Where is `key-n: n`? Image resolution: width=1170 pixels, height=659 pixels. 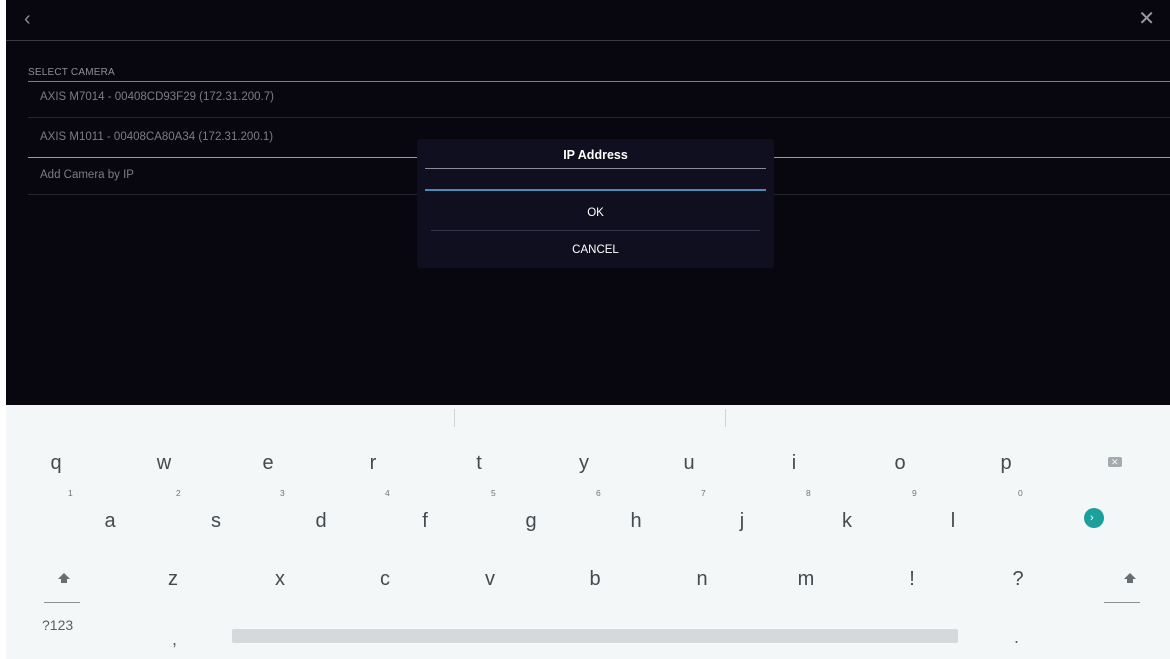
key-n: n is located at coordinates (702, 579).